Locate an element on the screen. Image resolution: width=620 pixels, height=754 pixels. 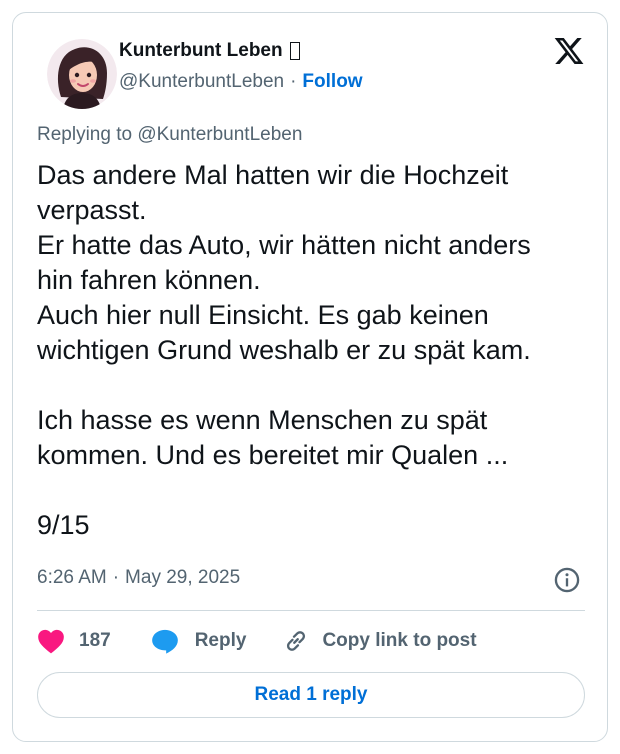
author-name: Kunterbunt Leben is located at coordinates (201, 51).